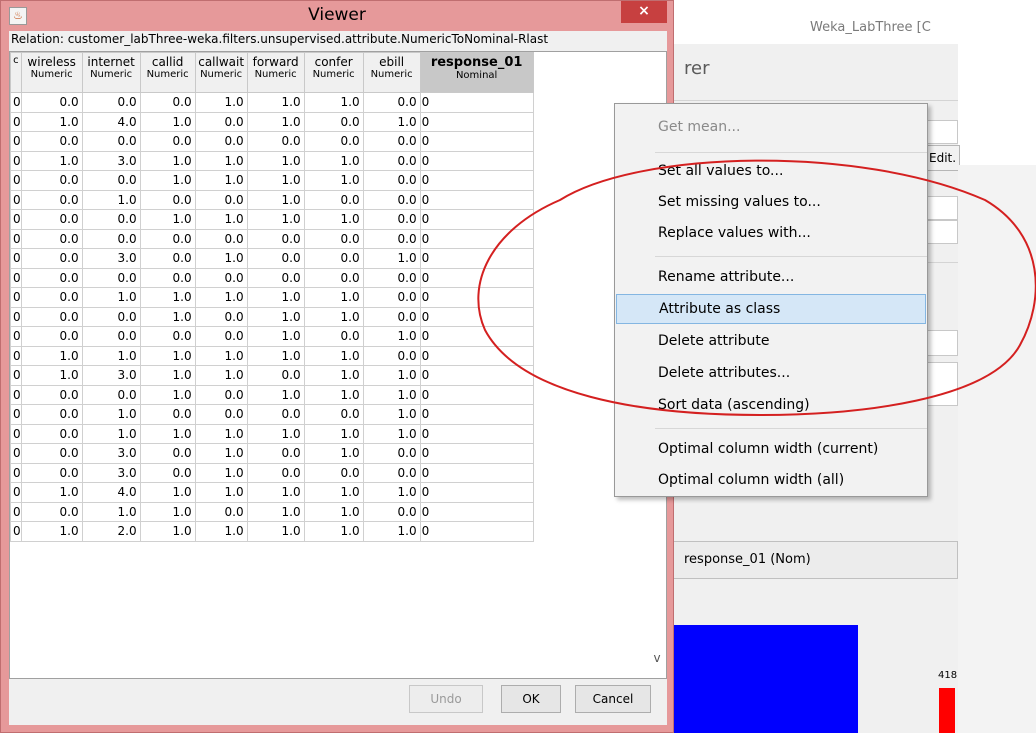  What do you see at coordinates (771, 405) in the screenshot?
I see `menu-item-sort-data: Sort data (ascending)` at bounding box center [771, 405].